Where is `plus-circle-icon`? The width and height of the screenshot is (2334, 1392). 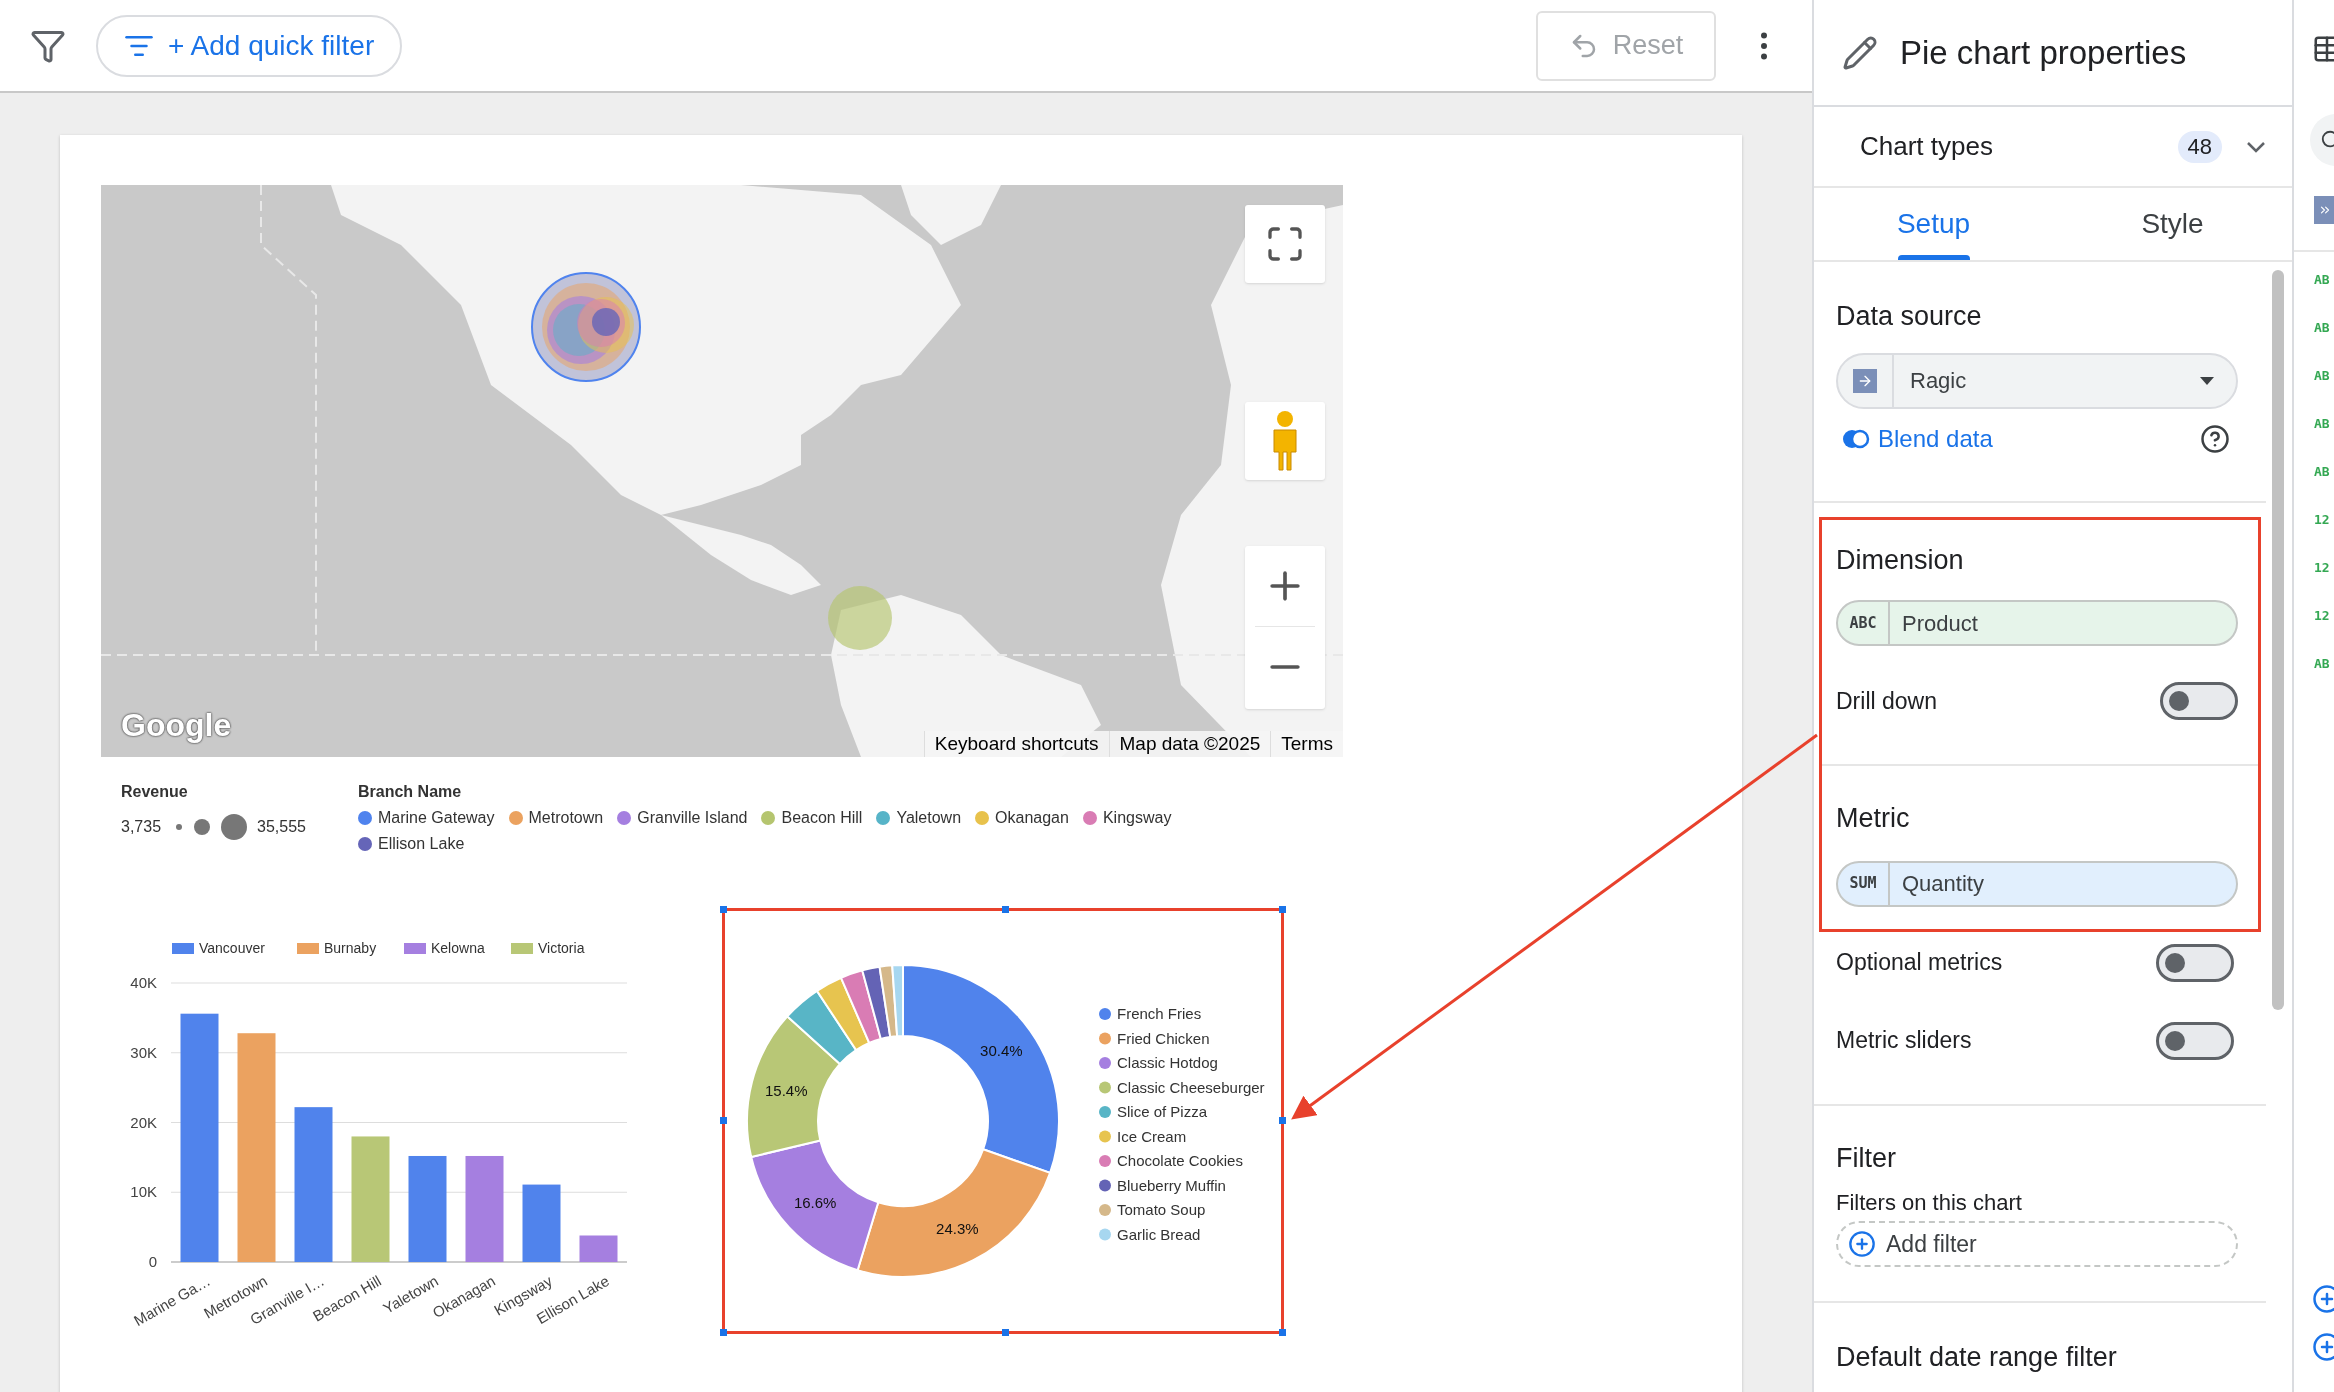
plus-circle-icon is located at coordinates (1862, 1244).